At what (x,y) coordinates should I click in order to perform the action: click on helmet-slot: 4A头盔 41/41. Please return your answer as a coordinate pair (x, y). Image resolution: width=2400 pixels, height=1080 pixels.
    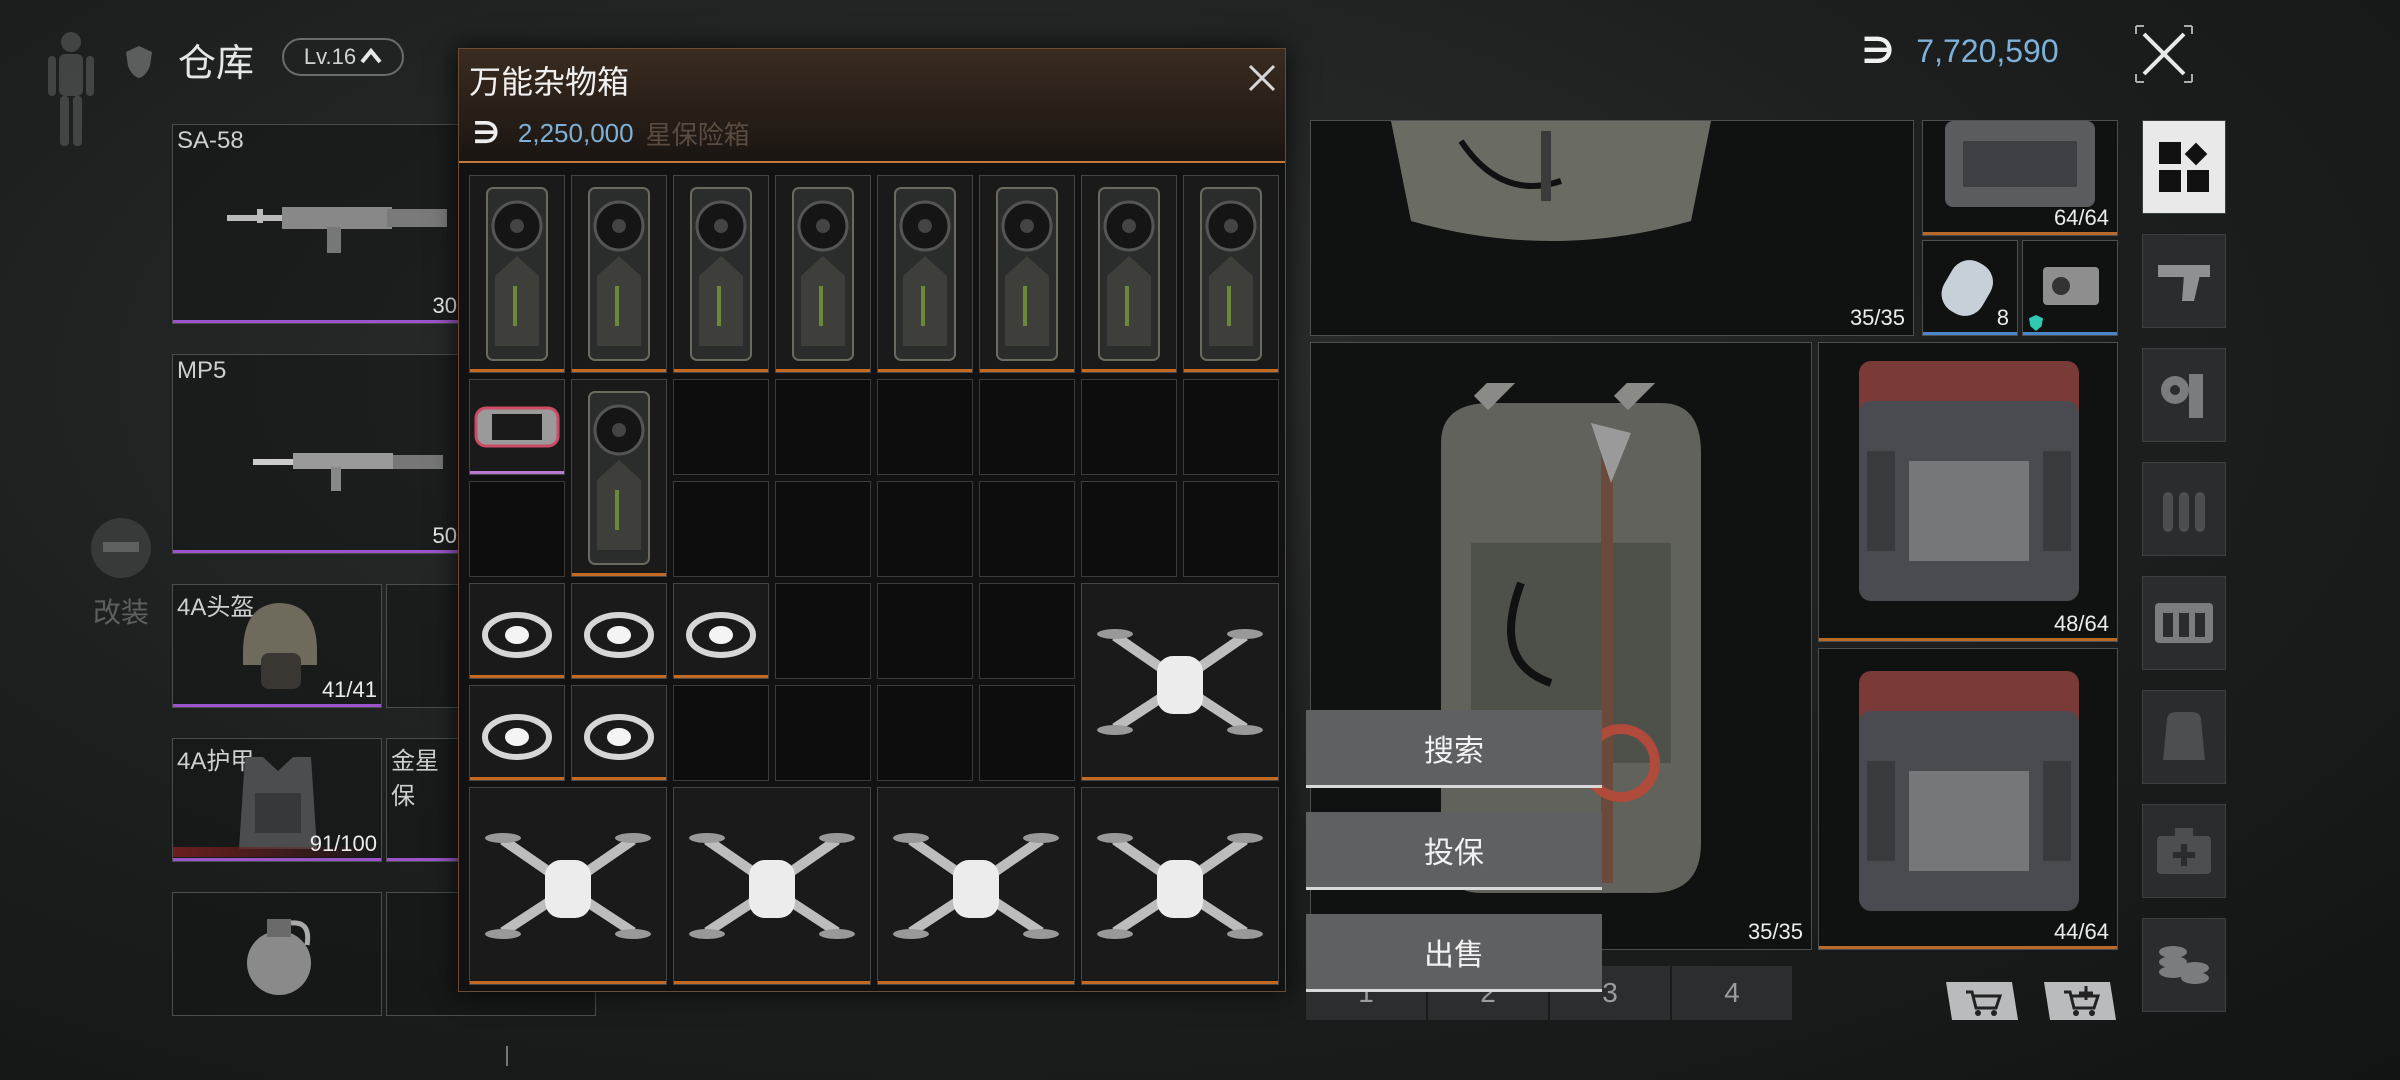
    Looking at the image, I should click on (277, 646).